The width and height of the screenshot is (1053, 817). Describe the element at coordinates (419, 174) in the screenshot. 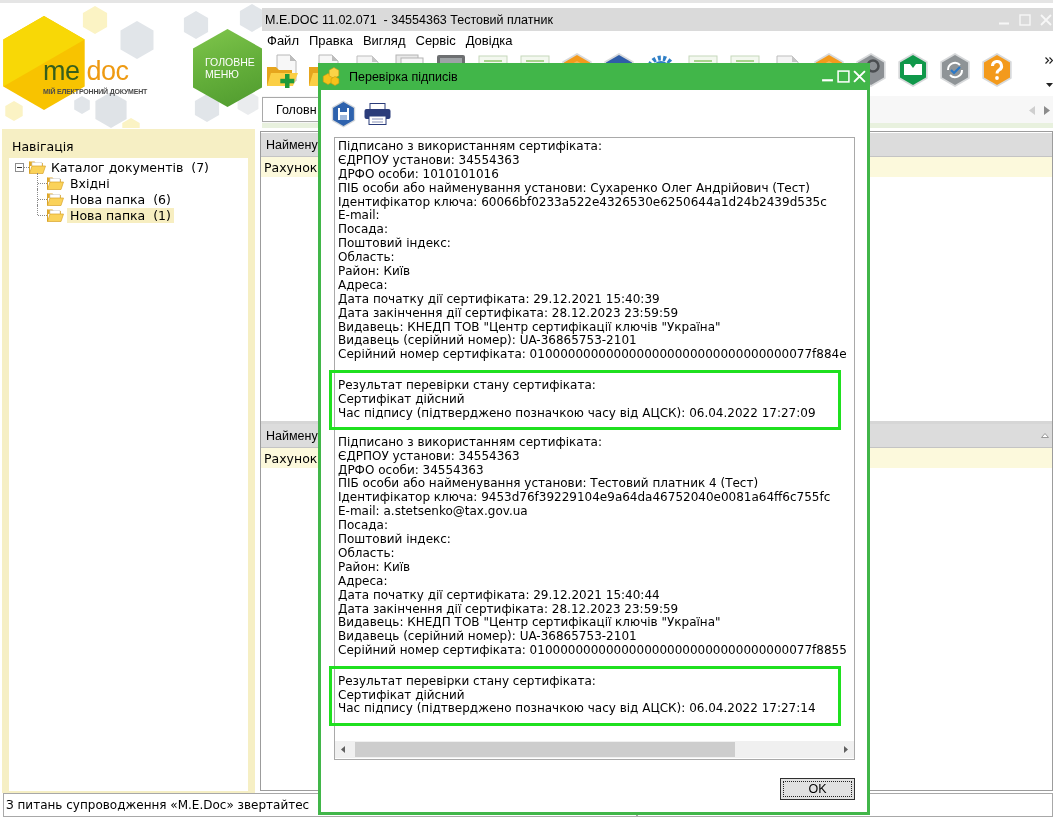

I see `certificate-detail-text: ДРФО особи: 1010101016` at that location.